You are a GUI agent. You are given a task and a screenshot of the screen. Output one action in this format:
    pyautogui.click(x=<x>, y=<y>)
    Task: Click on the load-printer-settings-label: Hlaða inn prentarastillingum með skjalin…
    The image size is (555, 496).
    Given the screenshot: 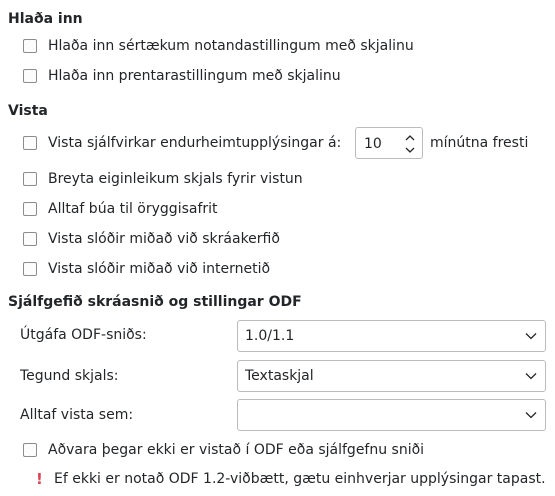 What is the action you would take?
    pyautogui.click(x=194, y=76)
    